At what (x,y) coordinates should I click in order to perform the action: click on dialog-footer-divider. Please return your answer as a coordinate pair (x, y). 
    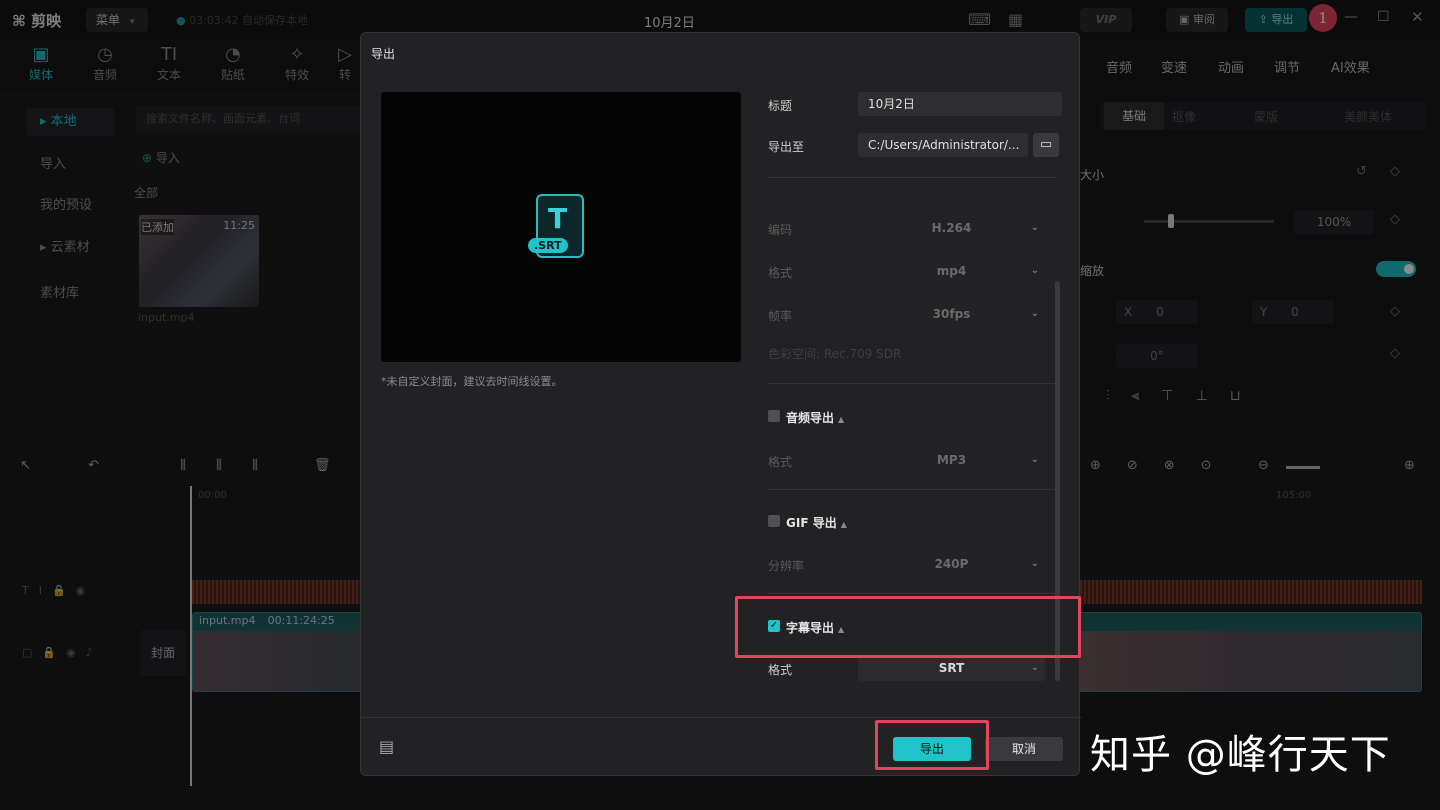
    Looking at the image, I should click on (721, 717).